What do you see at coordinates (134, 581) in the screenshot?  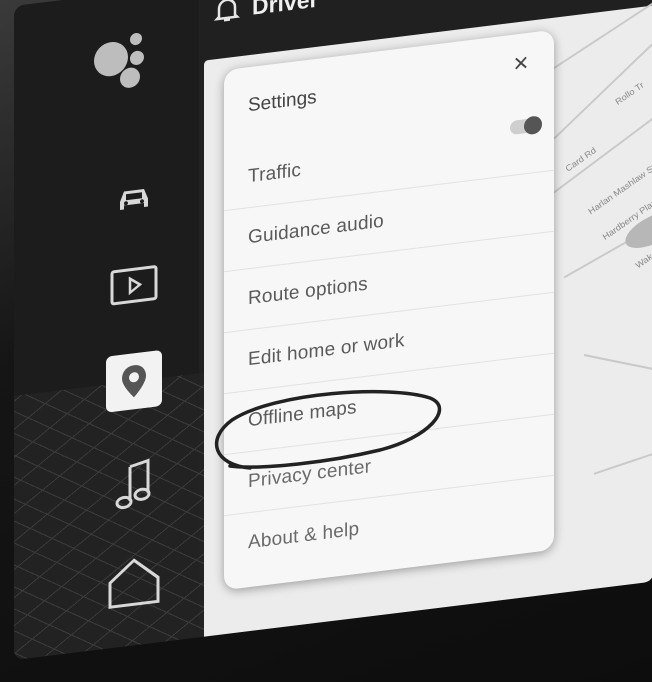 I see `home-icon` at bounding box center [134, 581].